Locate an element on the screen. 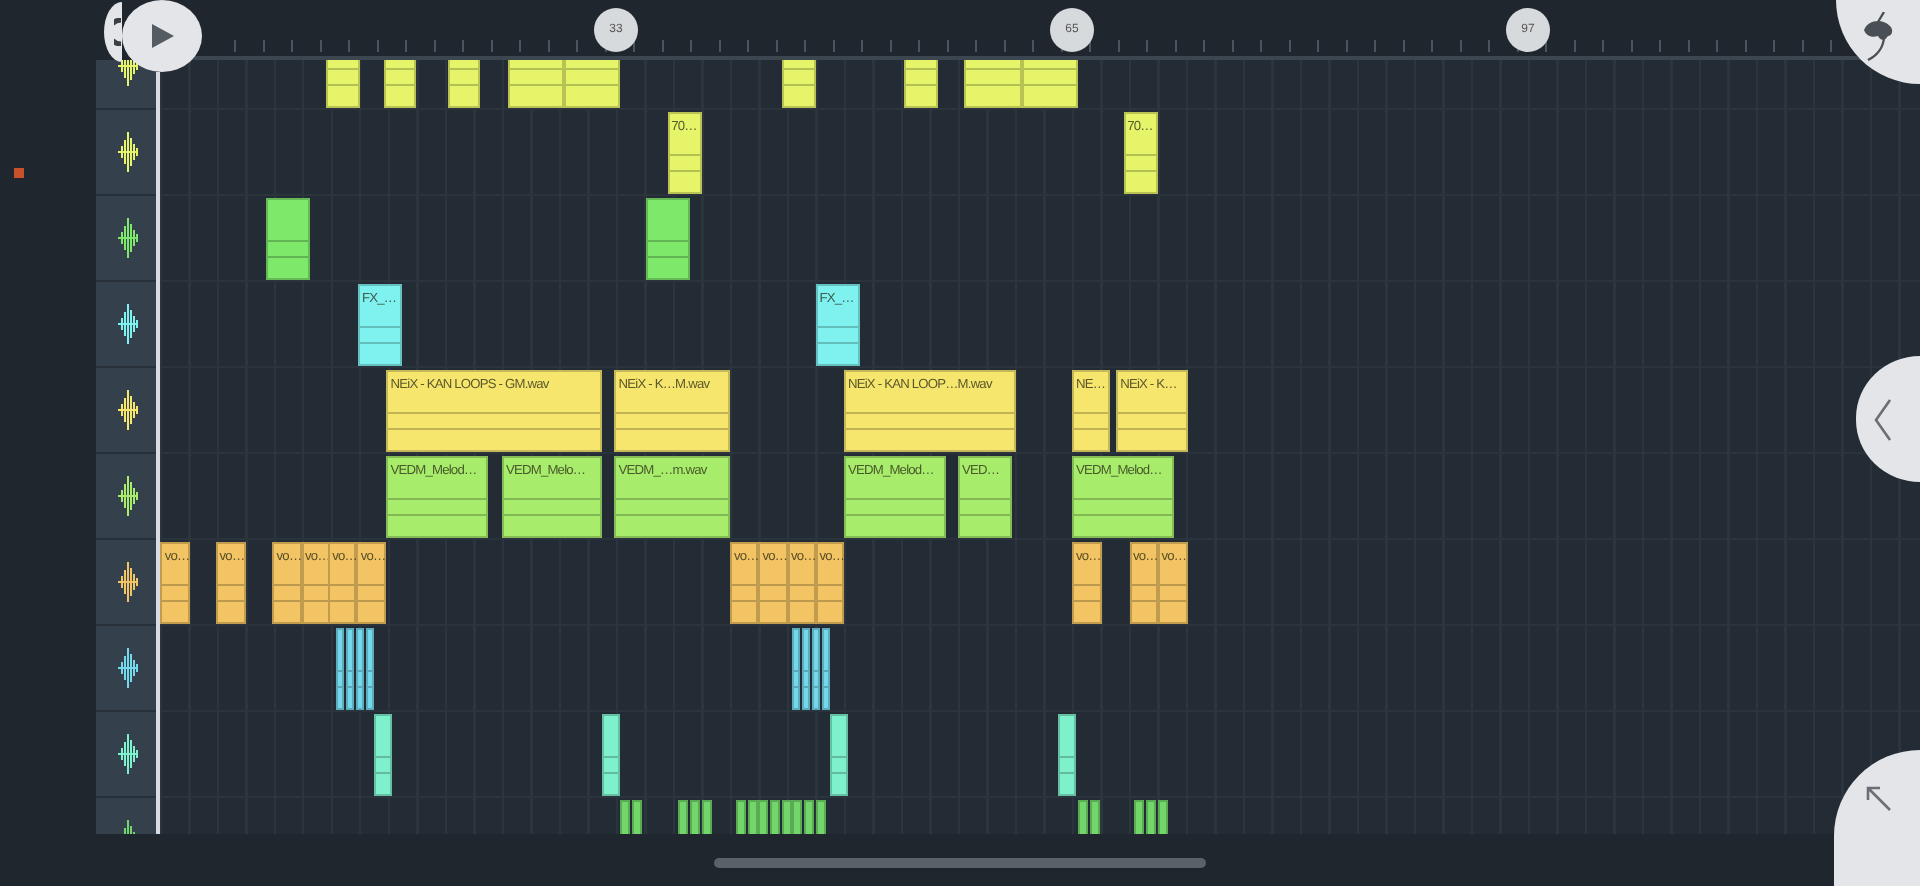 This screenshot has height=886, width=1920. play-button is located at coordinates (162, 36).